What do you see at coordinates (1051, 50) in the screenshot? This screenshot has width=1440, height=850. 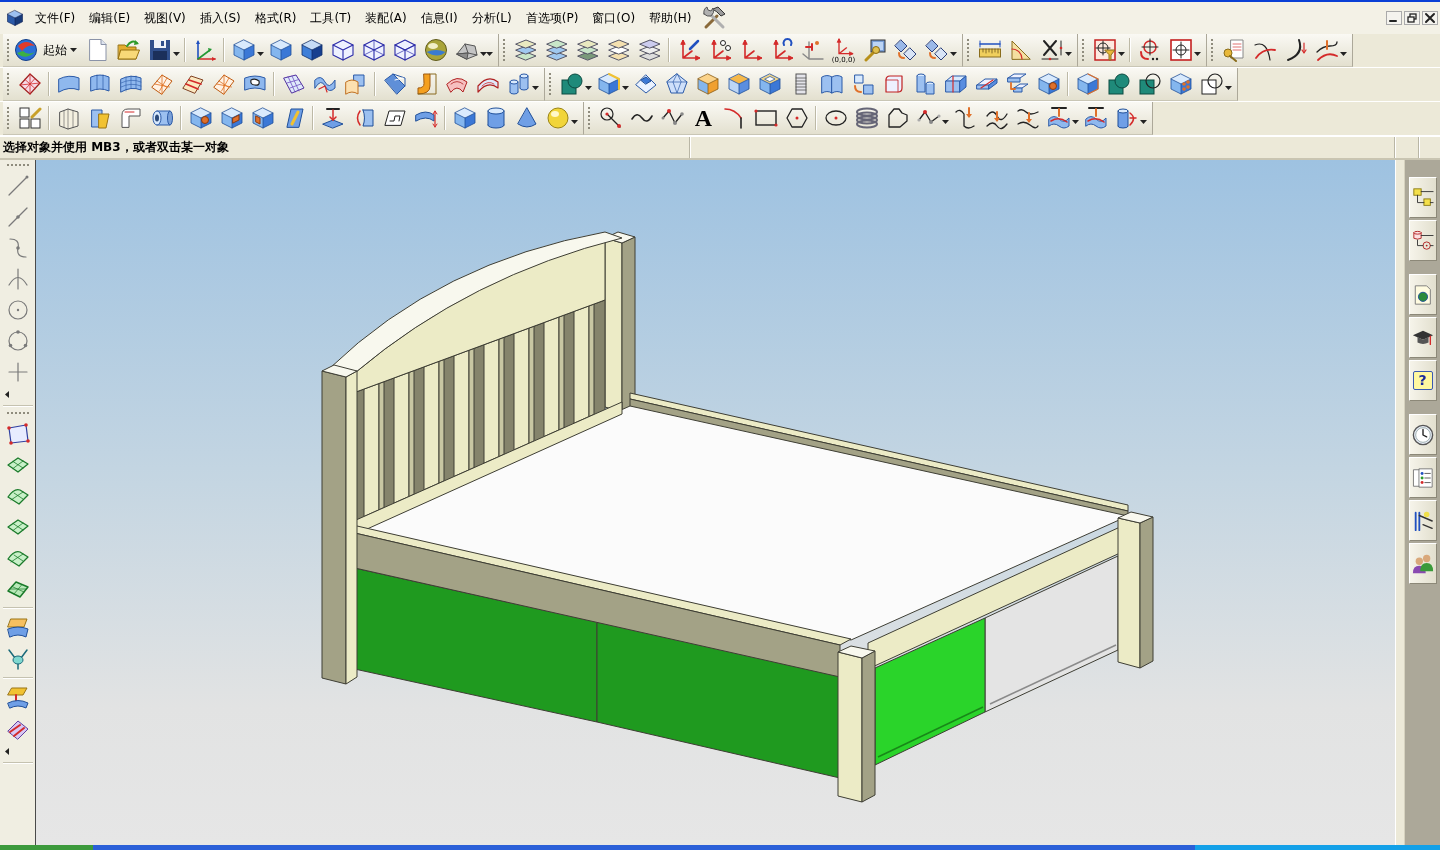 I see `measure-icon` at bounding box center [1051, 50].